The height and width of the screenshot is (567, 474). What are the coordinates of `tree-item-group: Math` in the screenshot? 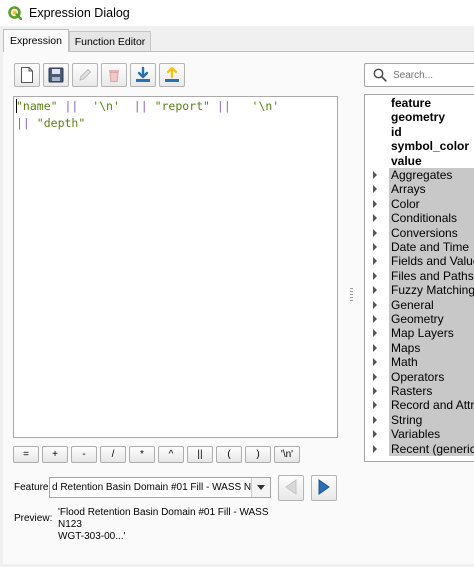 It's located at (419, 362).